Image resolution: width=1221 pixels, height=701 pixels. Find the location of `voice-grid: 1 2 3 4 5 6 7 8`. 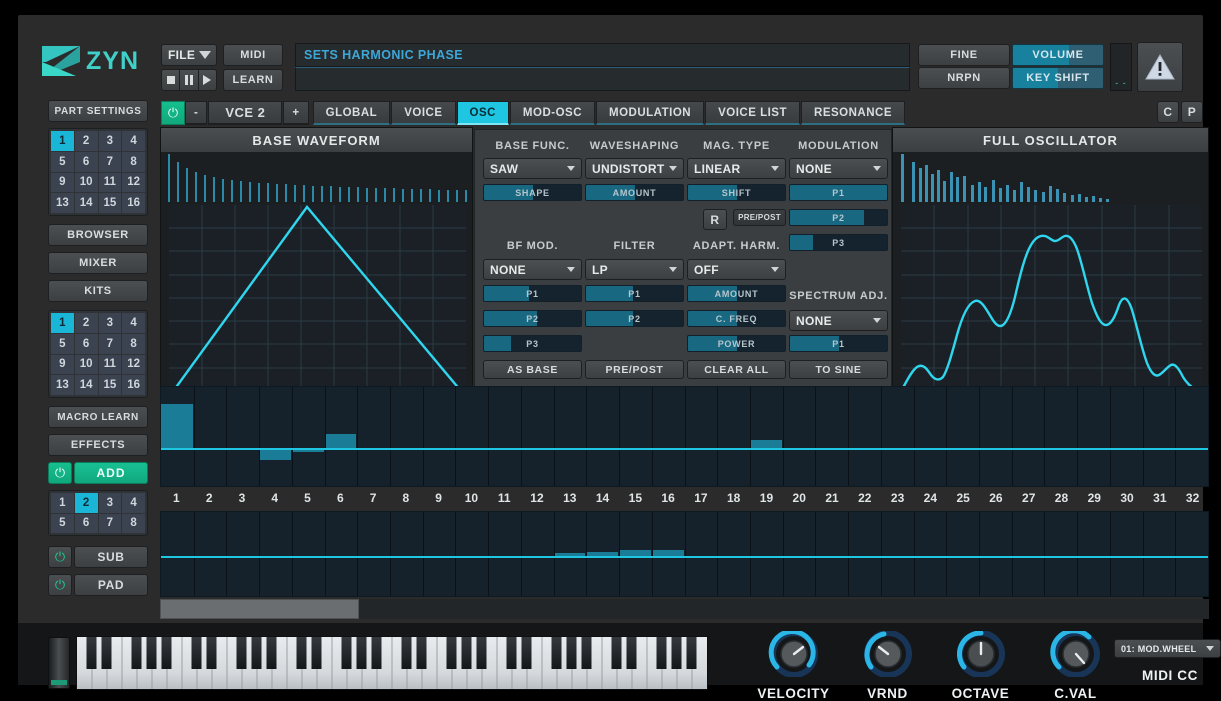

voice-grid: 1 2 3 4 5 6 7 8 is located at coordinates (98, 513).